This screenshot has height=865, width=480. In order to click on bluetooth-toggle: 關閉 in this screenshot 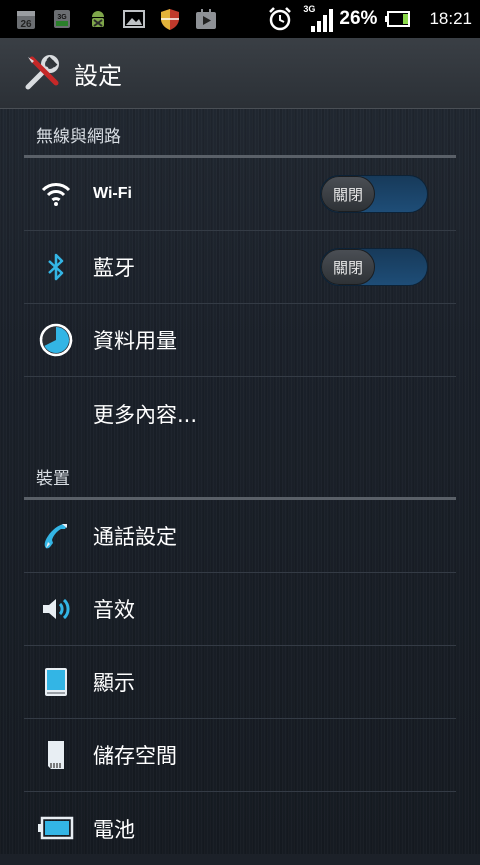, I will do `click(374, 267)`.